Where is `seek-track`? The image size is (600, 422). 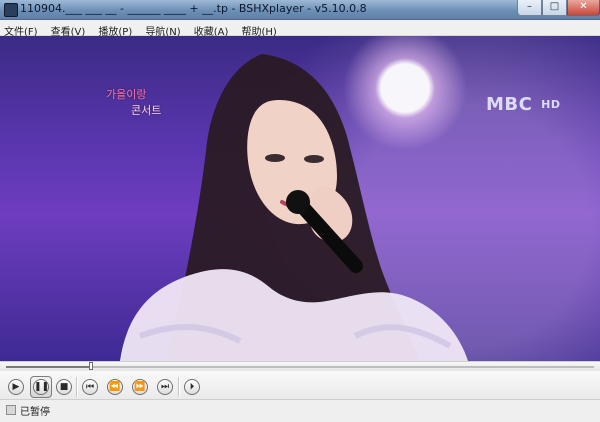
seek-track is located at coordinates (300, 366).